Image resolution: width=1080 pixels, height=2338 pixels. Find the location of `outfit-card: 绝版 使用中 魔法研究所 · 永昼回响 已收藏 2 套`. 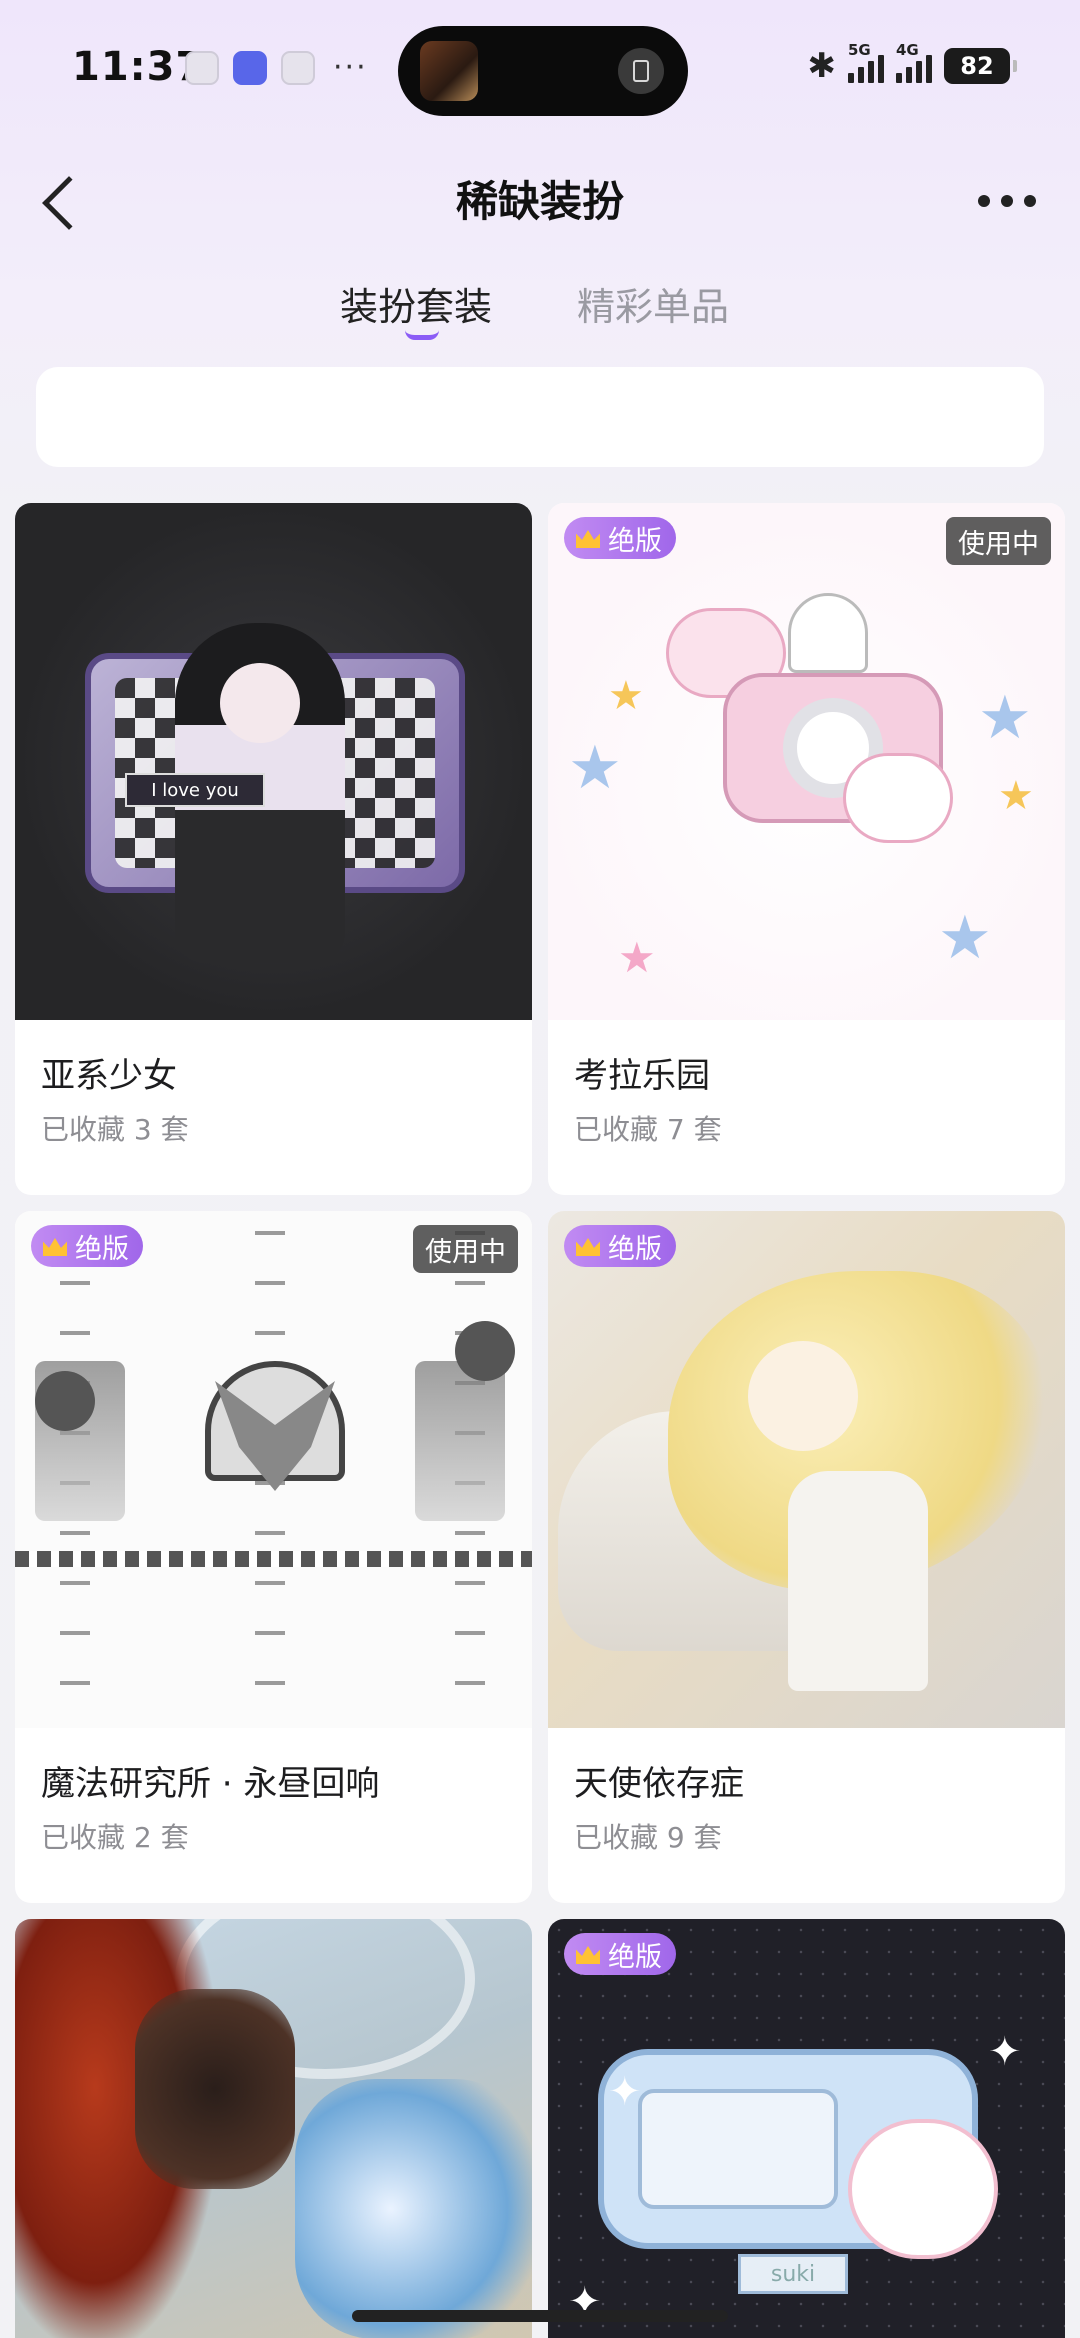

outfit-card: 绝版 使用中 魔法研究所 · 永昼回响 已收藏 2 套 is located at coordinates (273, 1557).